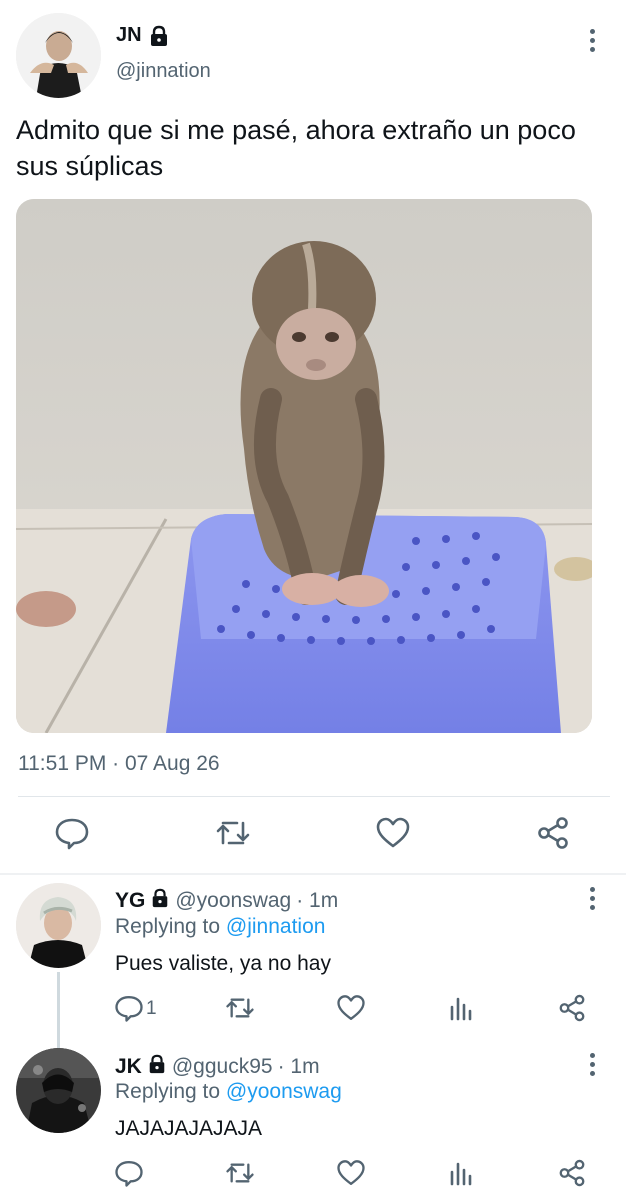 This screenshot has width=626, height=1200. Describe the element at coordinates (233, 901) in the screenshot. I see `author-handle: @yoonswag` at that location.